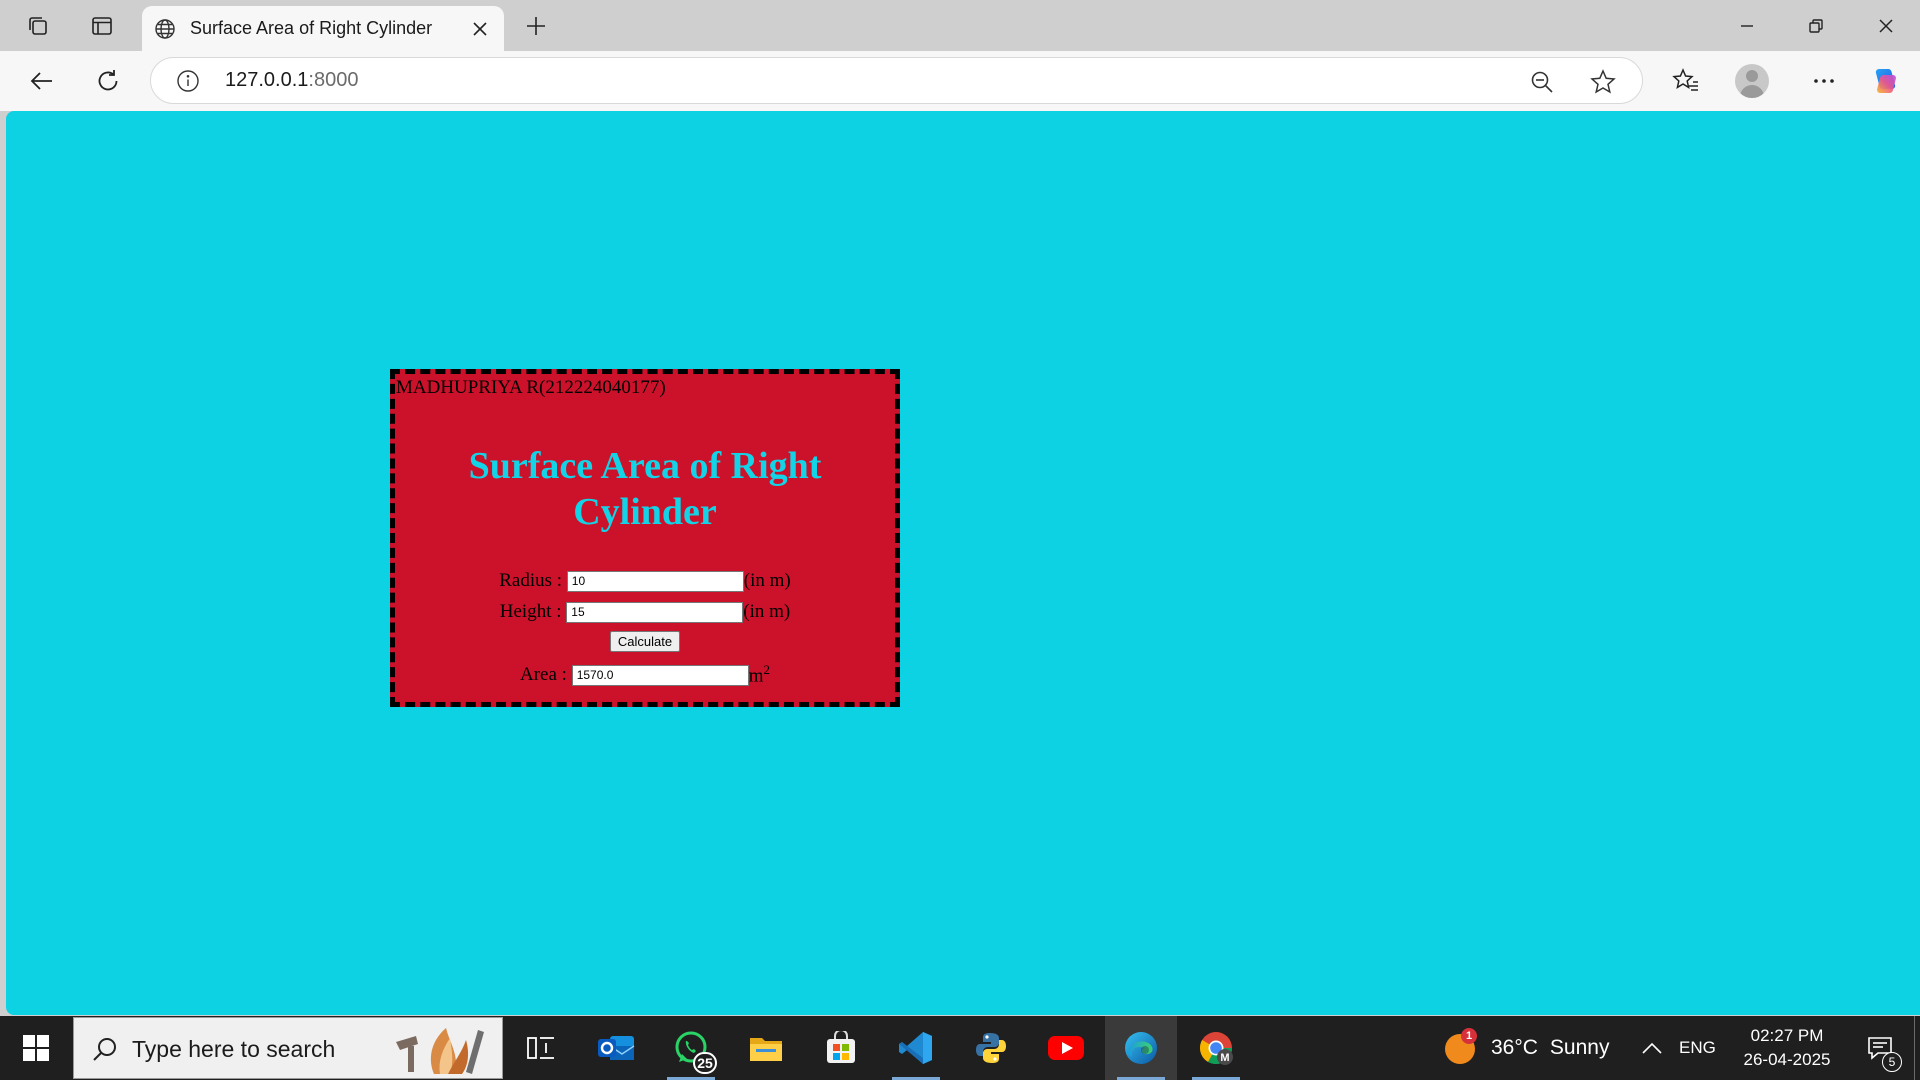  I want to click on site-info-icon, so click(188, 81).